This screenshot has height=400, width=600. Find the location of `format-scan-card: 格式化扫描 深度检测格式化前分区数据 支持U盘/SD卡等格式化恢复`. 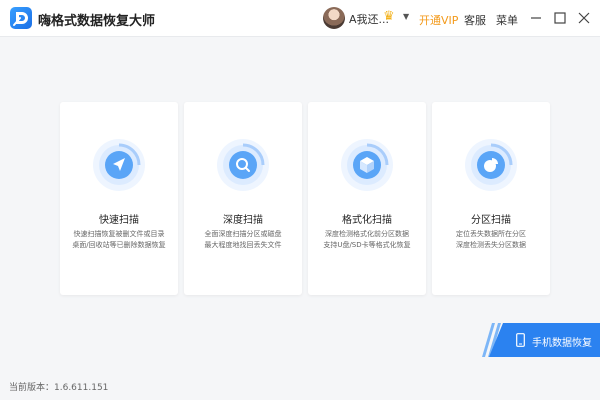

format-scan-card: 格式化扫描 深度检测格式化前分区数据 支持U盘/SD卡等格式化恢复 is located at coordinates (367, 198).